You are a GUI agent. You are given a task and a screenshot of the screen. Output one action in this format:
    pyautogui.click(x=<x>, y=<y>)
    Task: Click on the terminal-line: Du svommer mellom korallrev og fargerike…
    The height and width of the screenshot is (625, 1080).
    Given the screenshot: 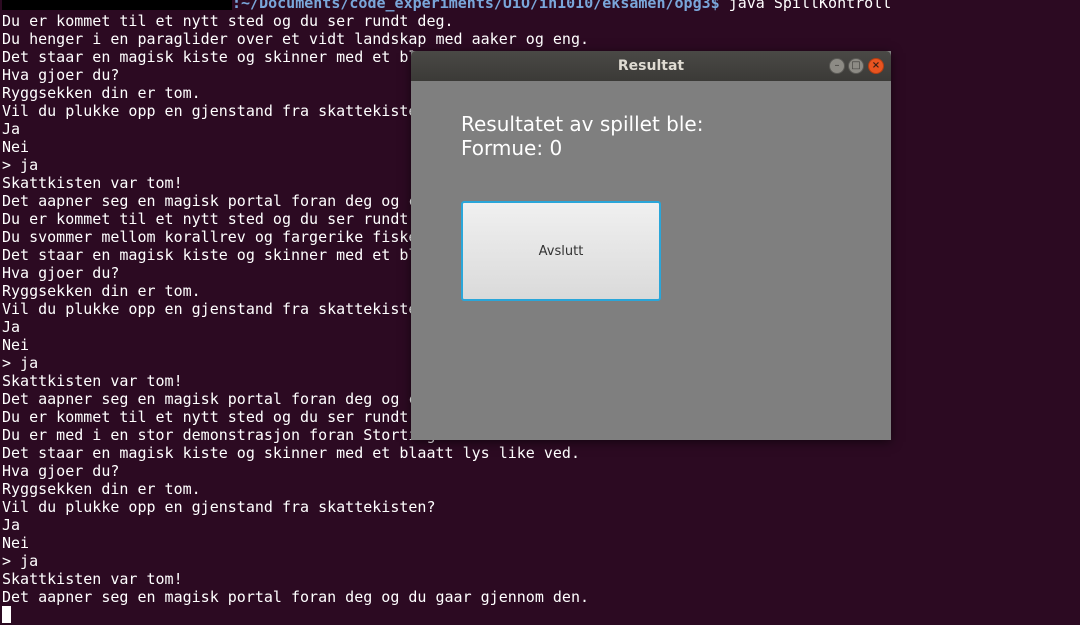 What is the action you would take?
    pyautogui.click(x=210, y=237)
    